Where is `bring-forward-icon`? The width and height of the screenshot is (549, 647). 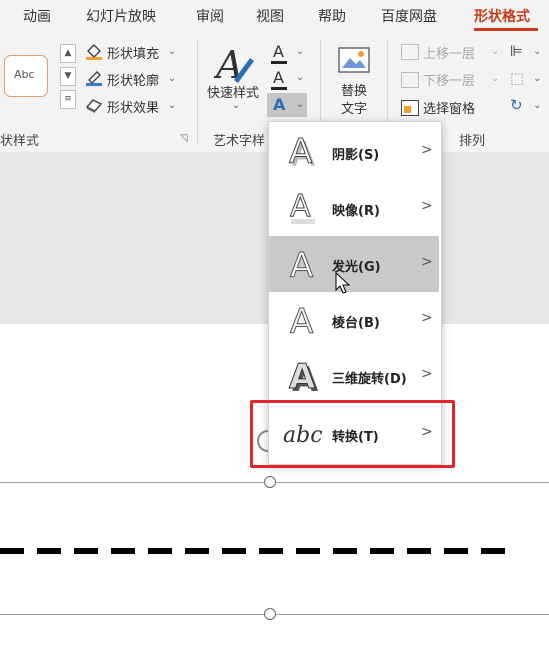
bring-forward-icon is located at coordinates (410, 52).